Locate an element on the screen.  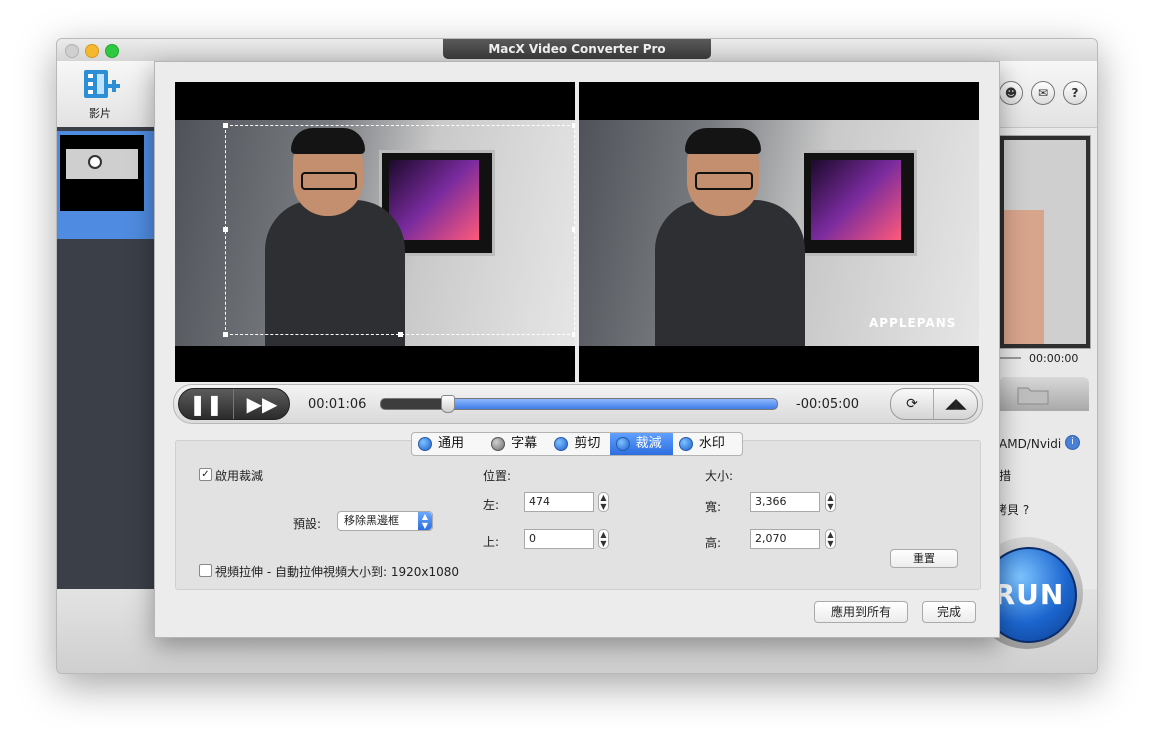
help-icon: ? is located at coordinates (1075, 93).